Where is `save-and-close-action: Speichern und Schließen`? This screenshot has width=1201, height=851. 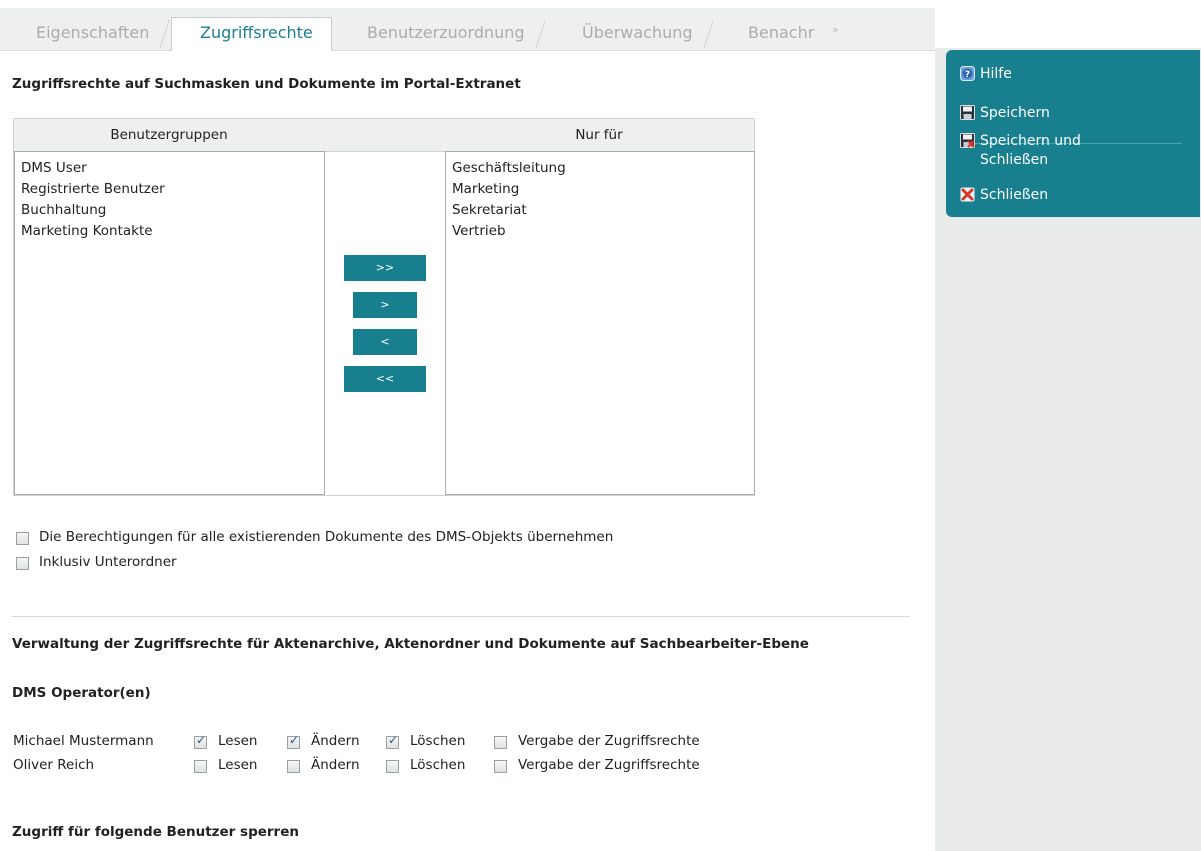 save-and-close-action: Speichern und Schließen is located at coordinates (1020, 151).